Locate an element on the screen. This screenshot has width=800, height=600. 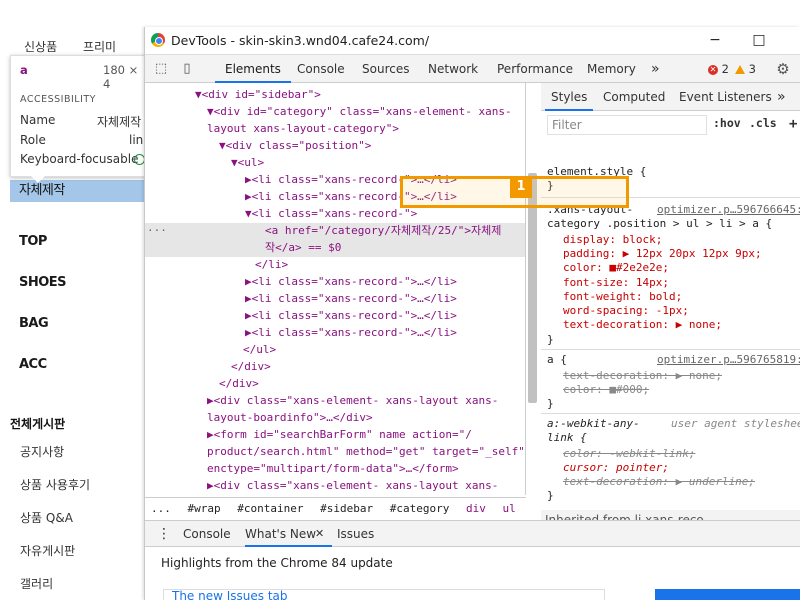
dom-line: ▶<form id="searchBarForm" name action="/ is located at coordinates (335, 435).